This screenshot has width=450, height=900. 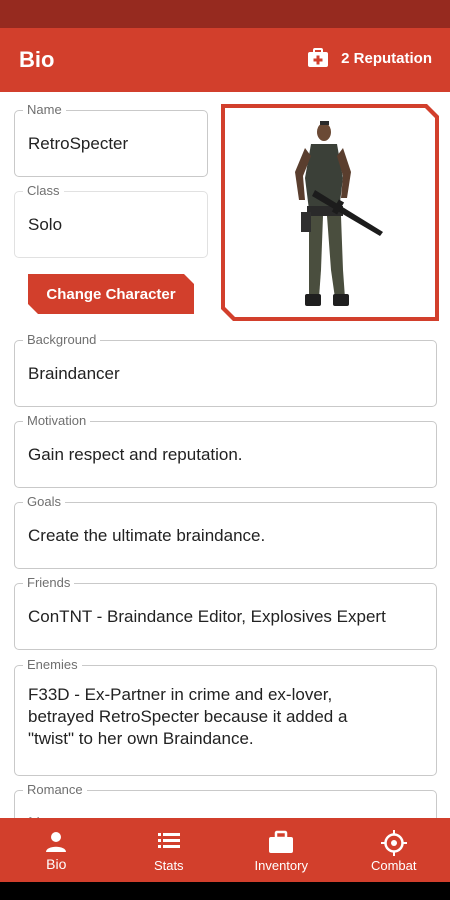 I want to click on person-icon, so click(x=56, y=842).